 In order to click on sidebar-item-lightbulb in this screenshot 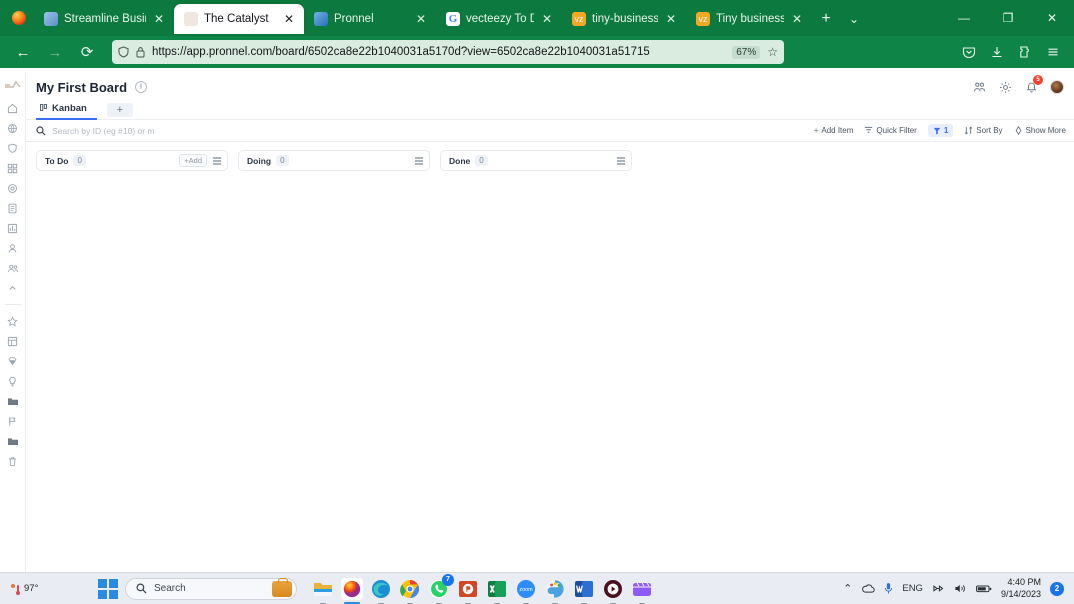, I will do `click(13, 381)`.